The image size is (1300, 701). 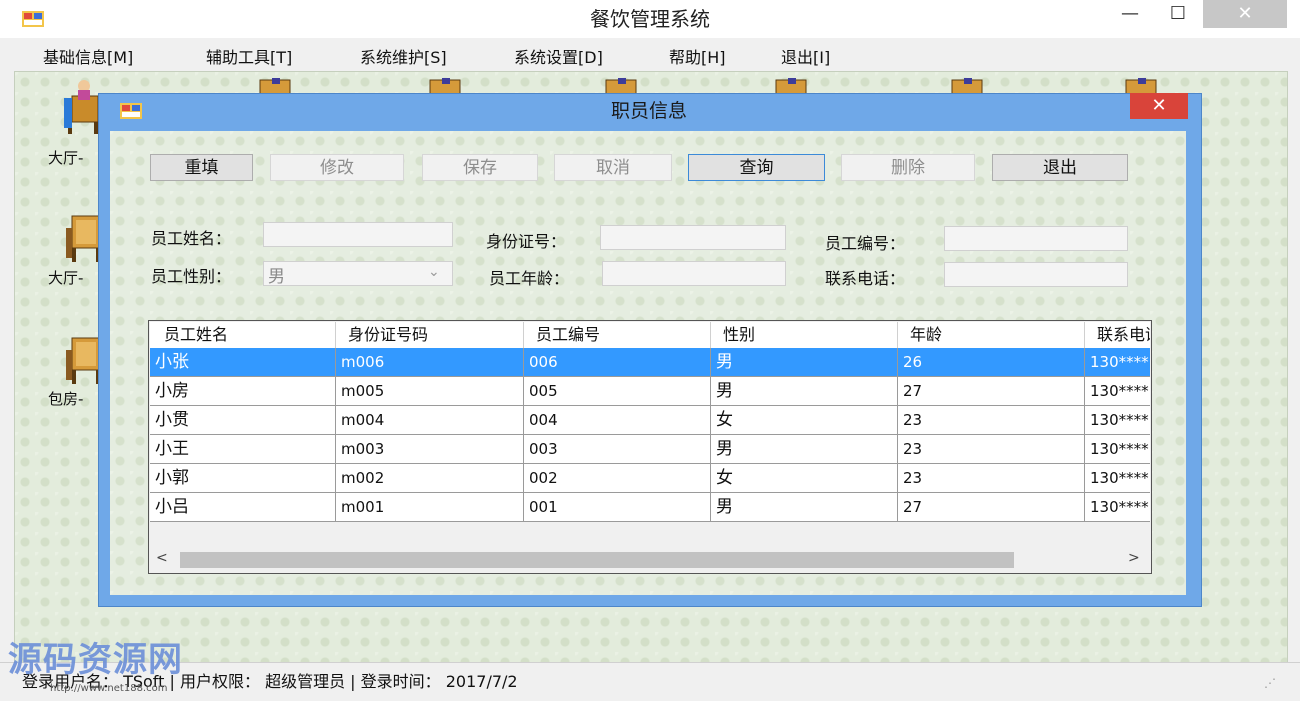 I want to click on grid-cell: 002, so click(x=617, y=478).